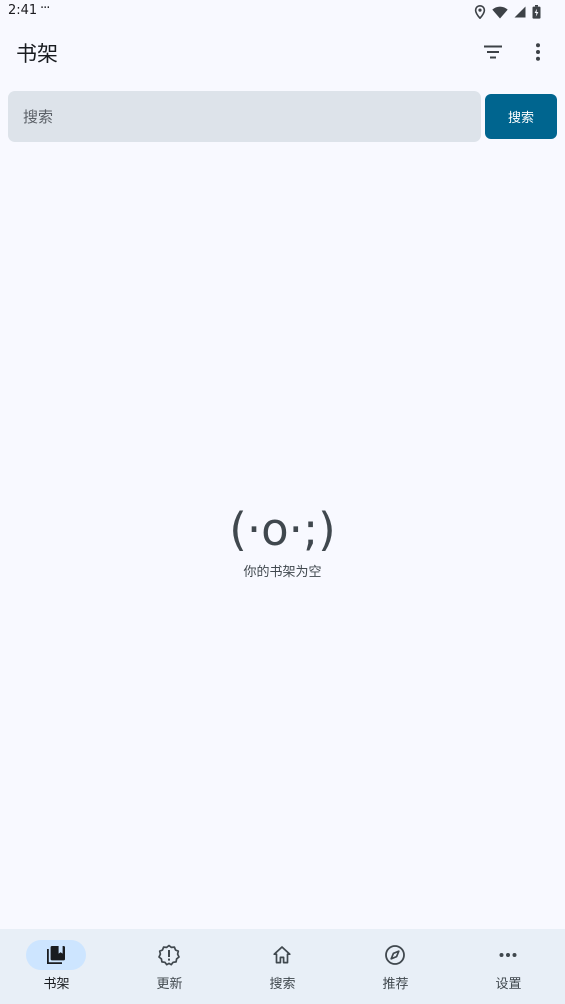 The image size is (565, 1004). I want to click on filter-icon, so click(493, 52).